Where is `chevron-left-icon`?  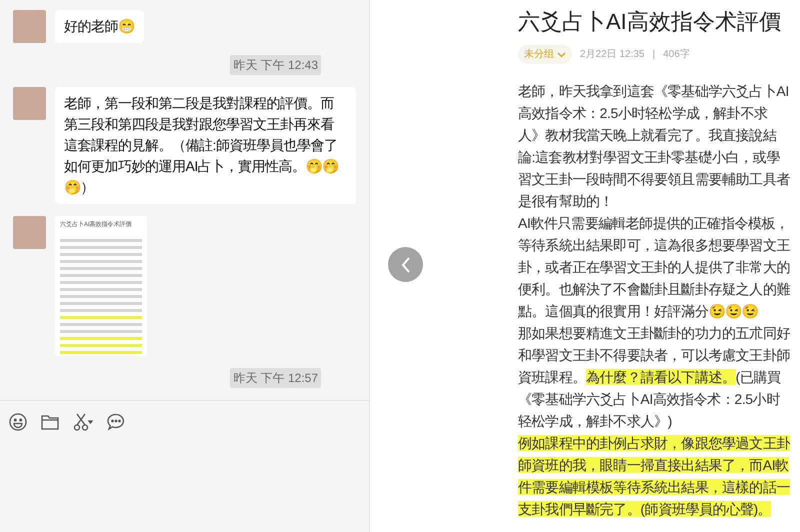
chevron-left-icon is located at coordinates (405, 264).